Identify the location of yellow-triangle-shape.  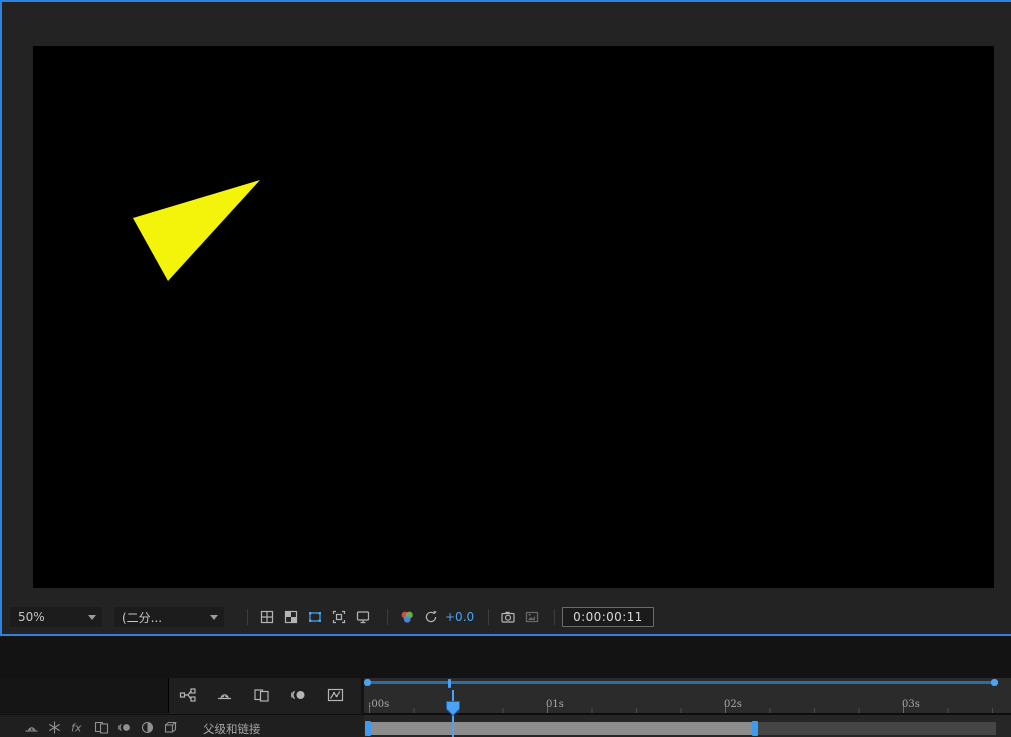
(196, 230).